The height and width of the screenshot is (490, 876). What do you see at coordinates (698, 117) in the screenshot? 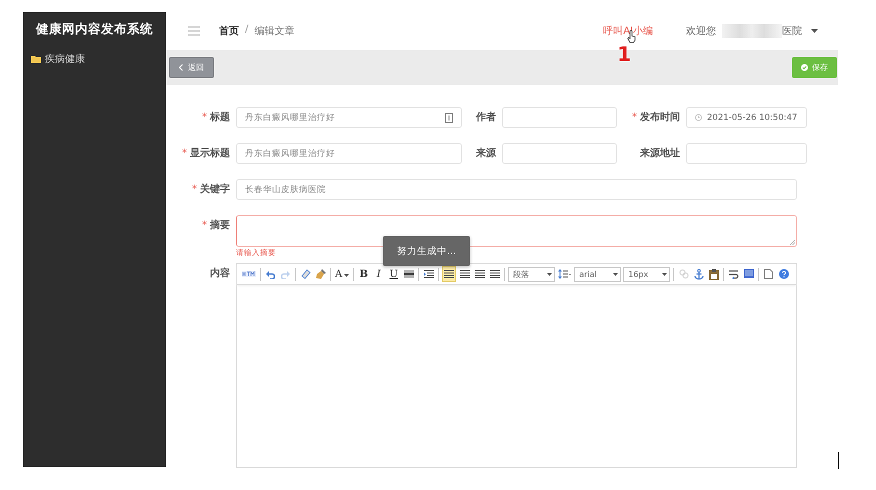
I see `clock-icon` at bounding box center [698, 117].